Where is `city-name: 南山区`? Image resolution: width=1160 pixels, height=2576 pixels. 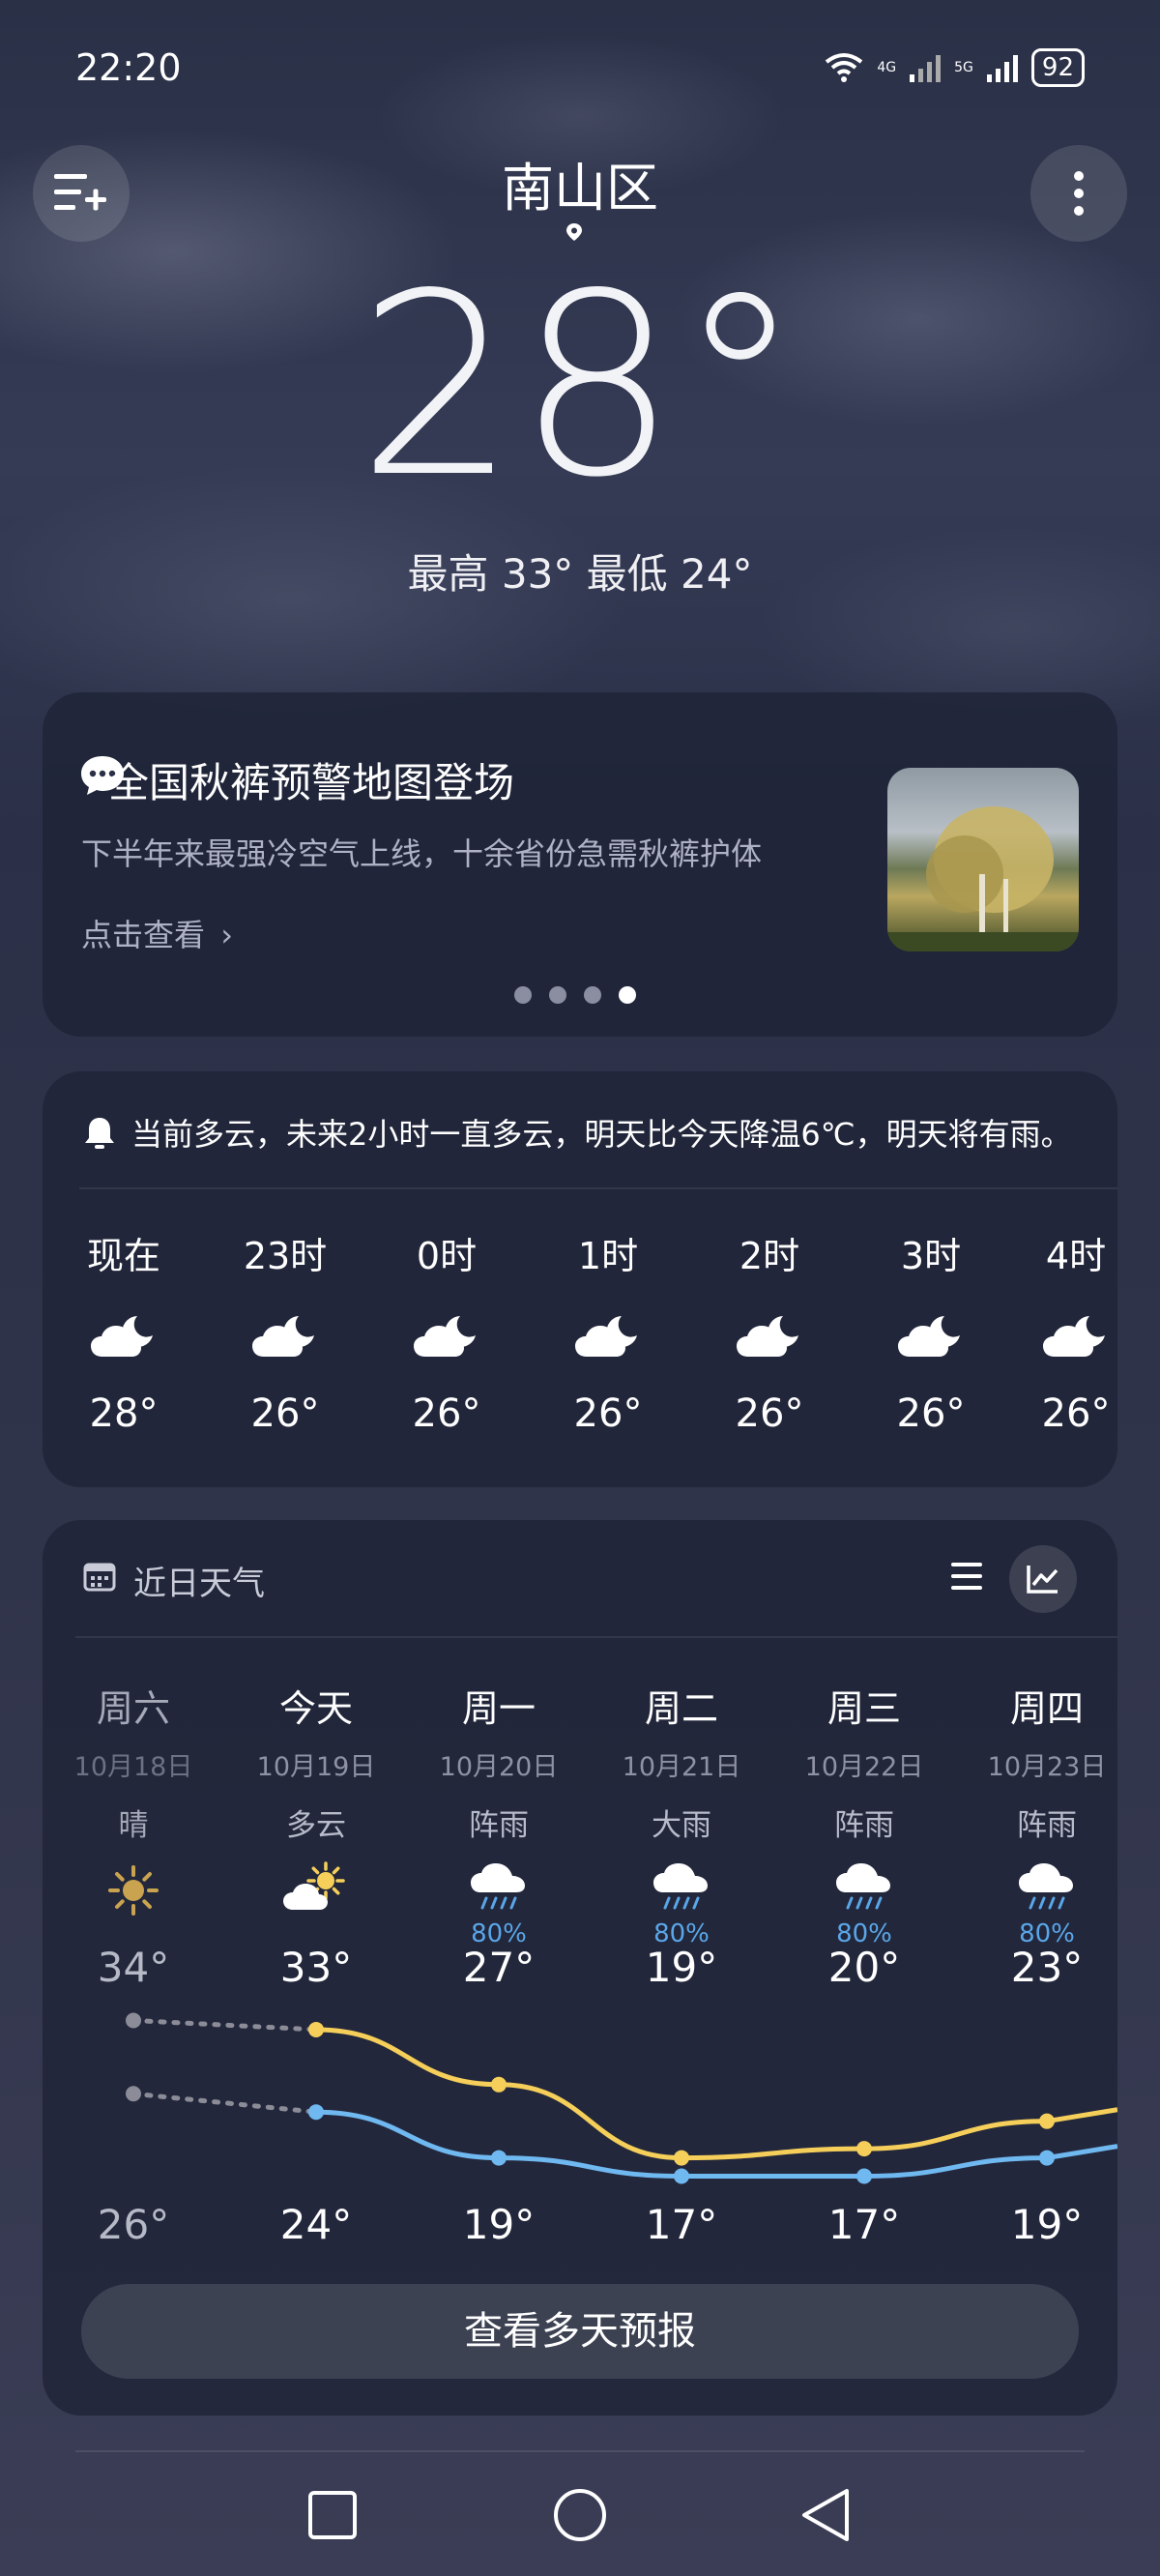
city-name: 南山区 is located at coordinates (580, 183).